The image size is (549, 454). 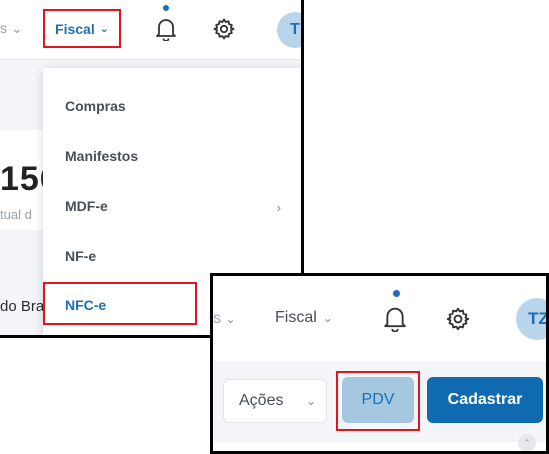 I want to click on avatar-initials: T, so click(x=295, y=29).